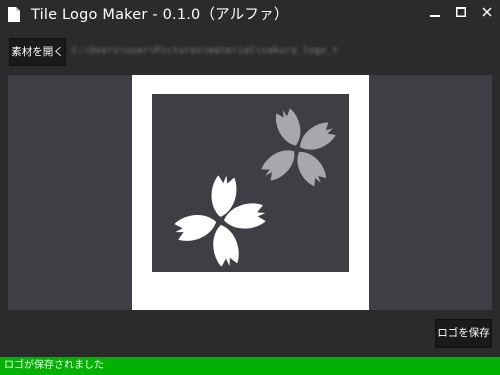  I want to click on minimize-icon, so click(435, 16).